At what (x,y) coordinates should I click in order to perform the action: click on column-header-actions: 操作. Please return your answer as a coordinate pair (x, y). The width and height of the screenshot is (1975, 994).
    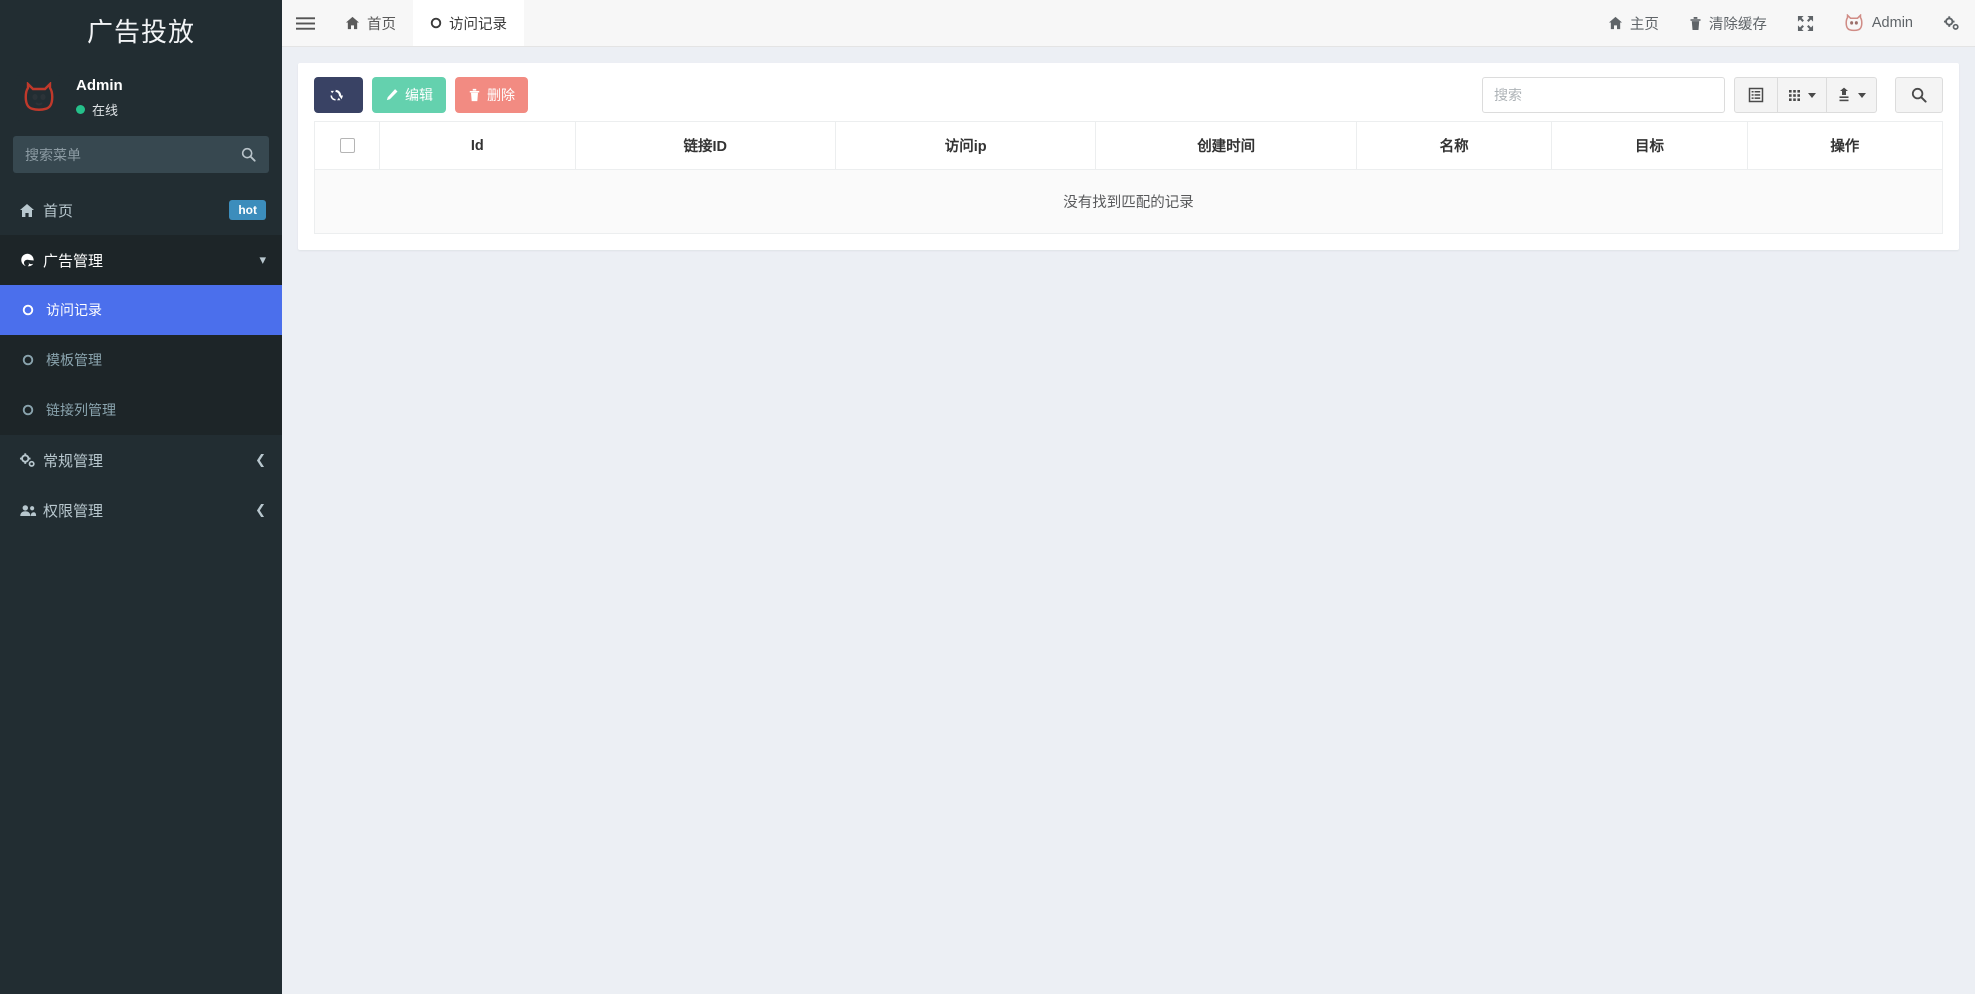
    Looking at the image, I should click on (1845, 145).